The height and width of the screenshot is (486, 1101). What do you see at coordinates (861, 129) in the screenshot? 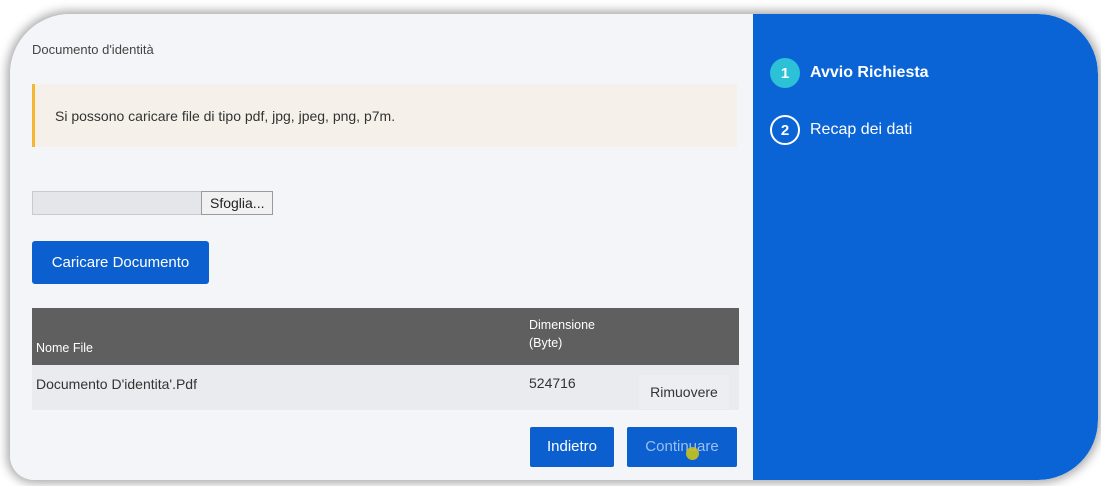
I see `step-label-2: Recap dei dati` at bounding box center [861, 129].